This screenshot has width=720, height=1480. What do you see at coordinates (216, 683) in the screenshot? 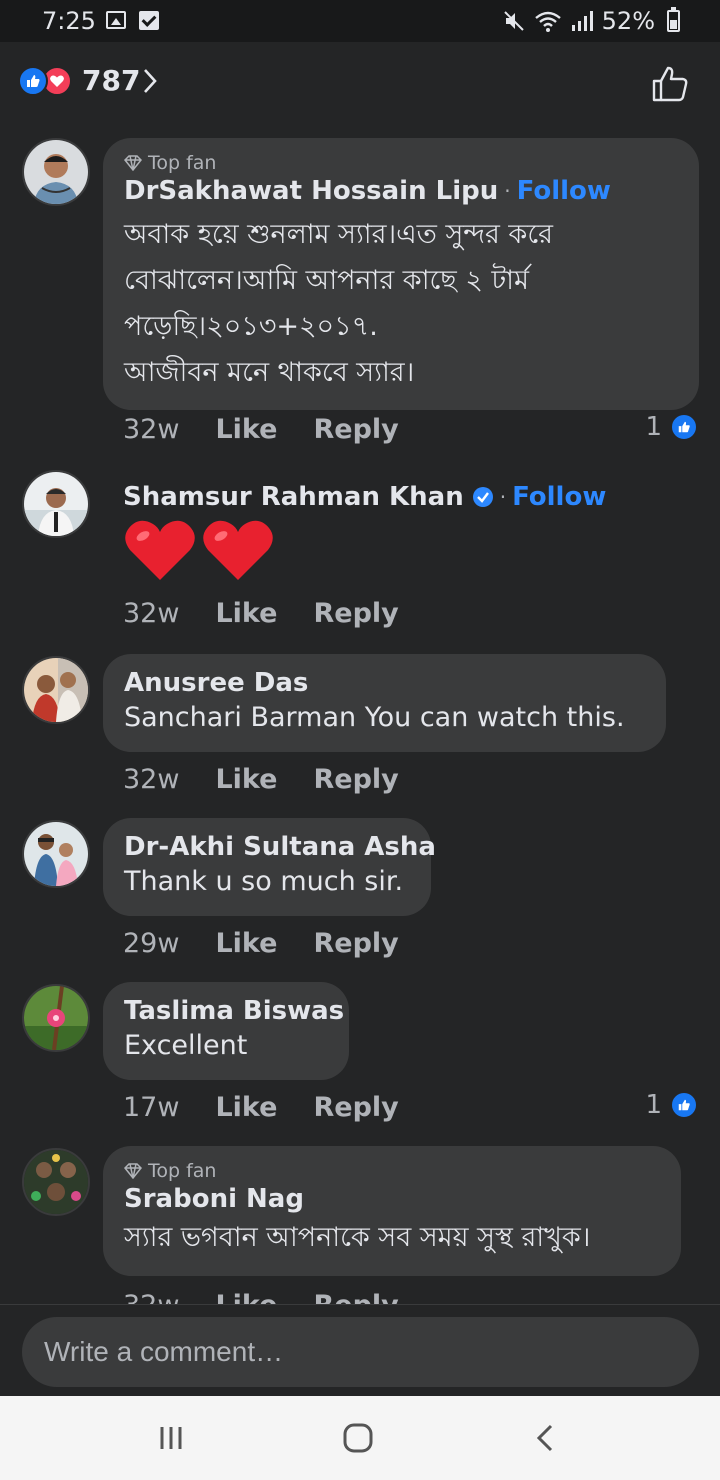
I see `commenter-name: Anusree Das` at bounding box center [216, 683].